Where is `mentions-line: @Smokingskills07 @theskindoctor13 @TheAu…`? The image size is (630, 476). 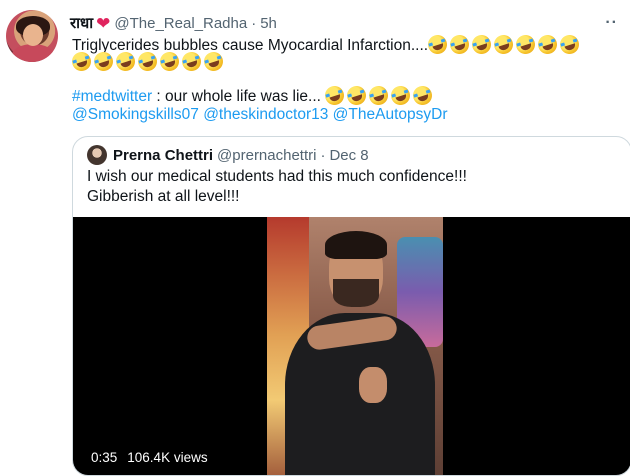 mentions-line: @Smokingskills07 @theskindoctor13 @TheAu… is located at coordinates (259, 115).